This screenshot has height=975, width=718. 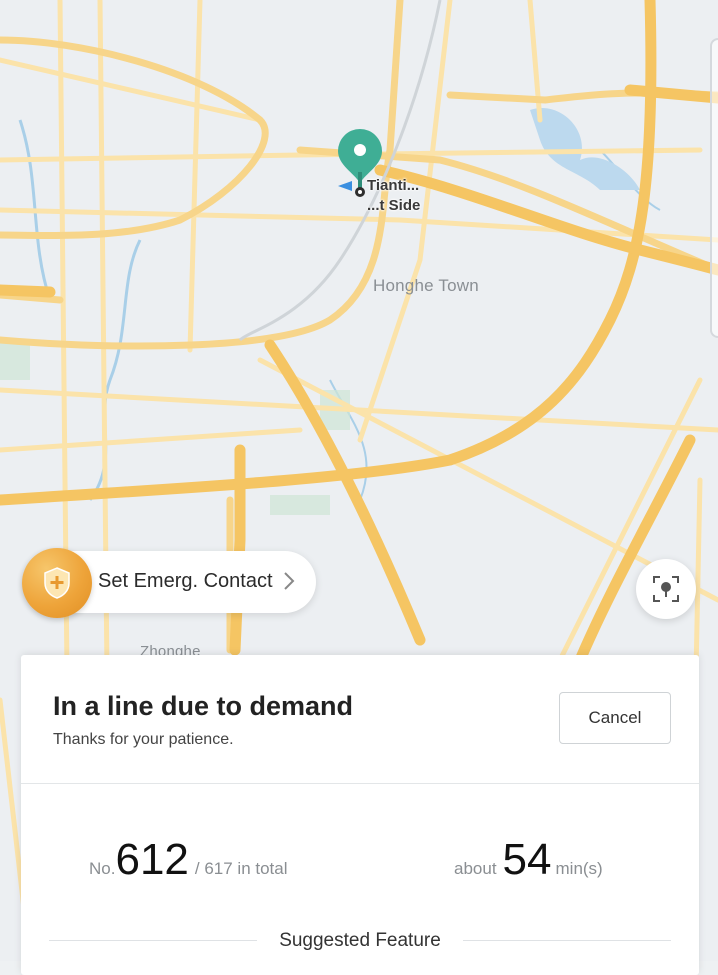 I want to click on queue-position-value: 612, so click(x=152, y=859).